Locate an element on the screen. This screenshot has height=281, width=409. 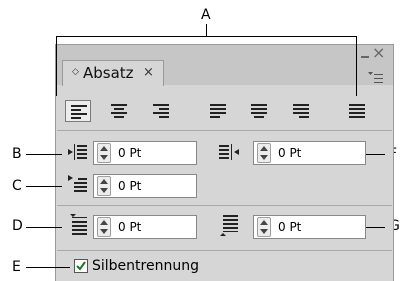
right-indent-icon is located at coordinates (229, 152).